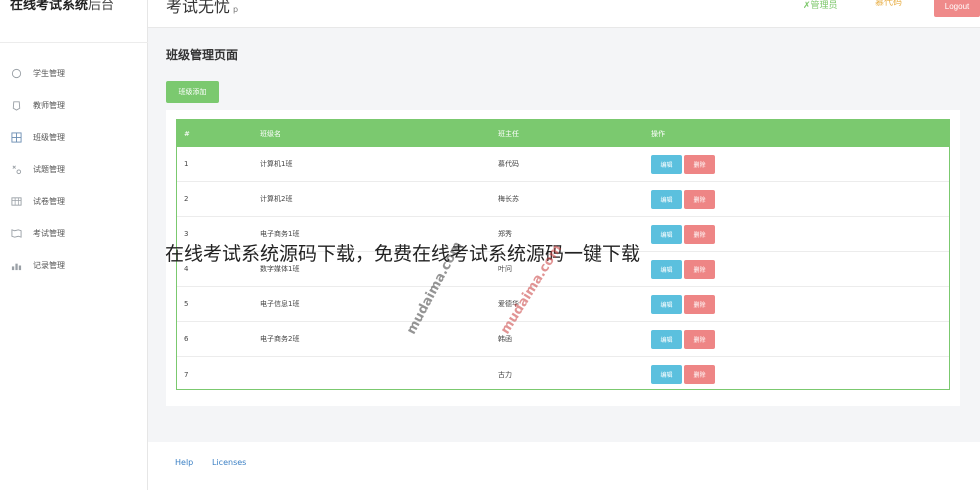 This screenshot has height=490, width=980. I want to click on sidebar-item-question: 试题管理, so click(74, 169).